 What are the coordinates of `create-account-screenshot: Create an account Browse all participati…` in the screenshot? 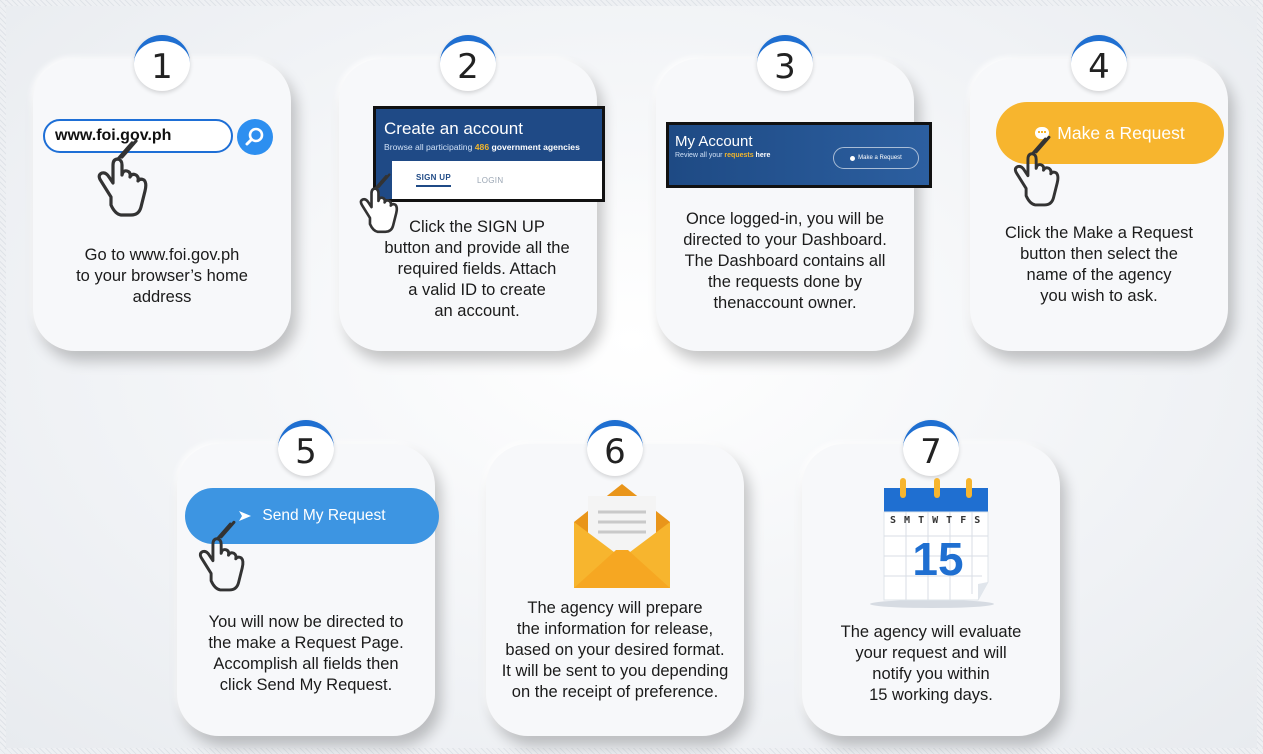 It's located at (489, 154).